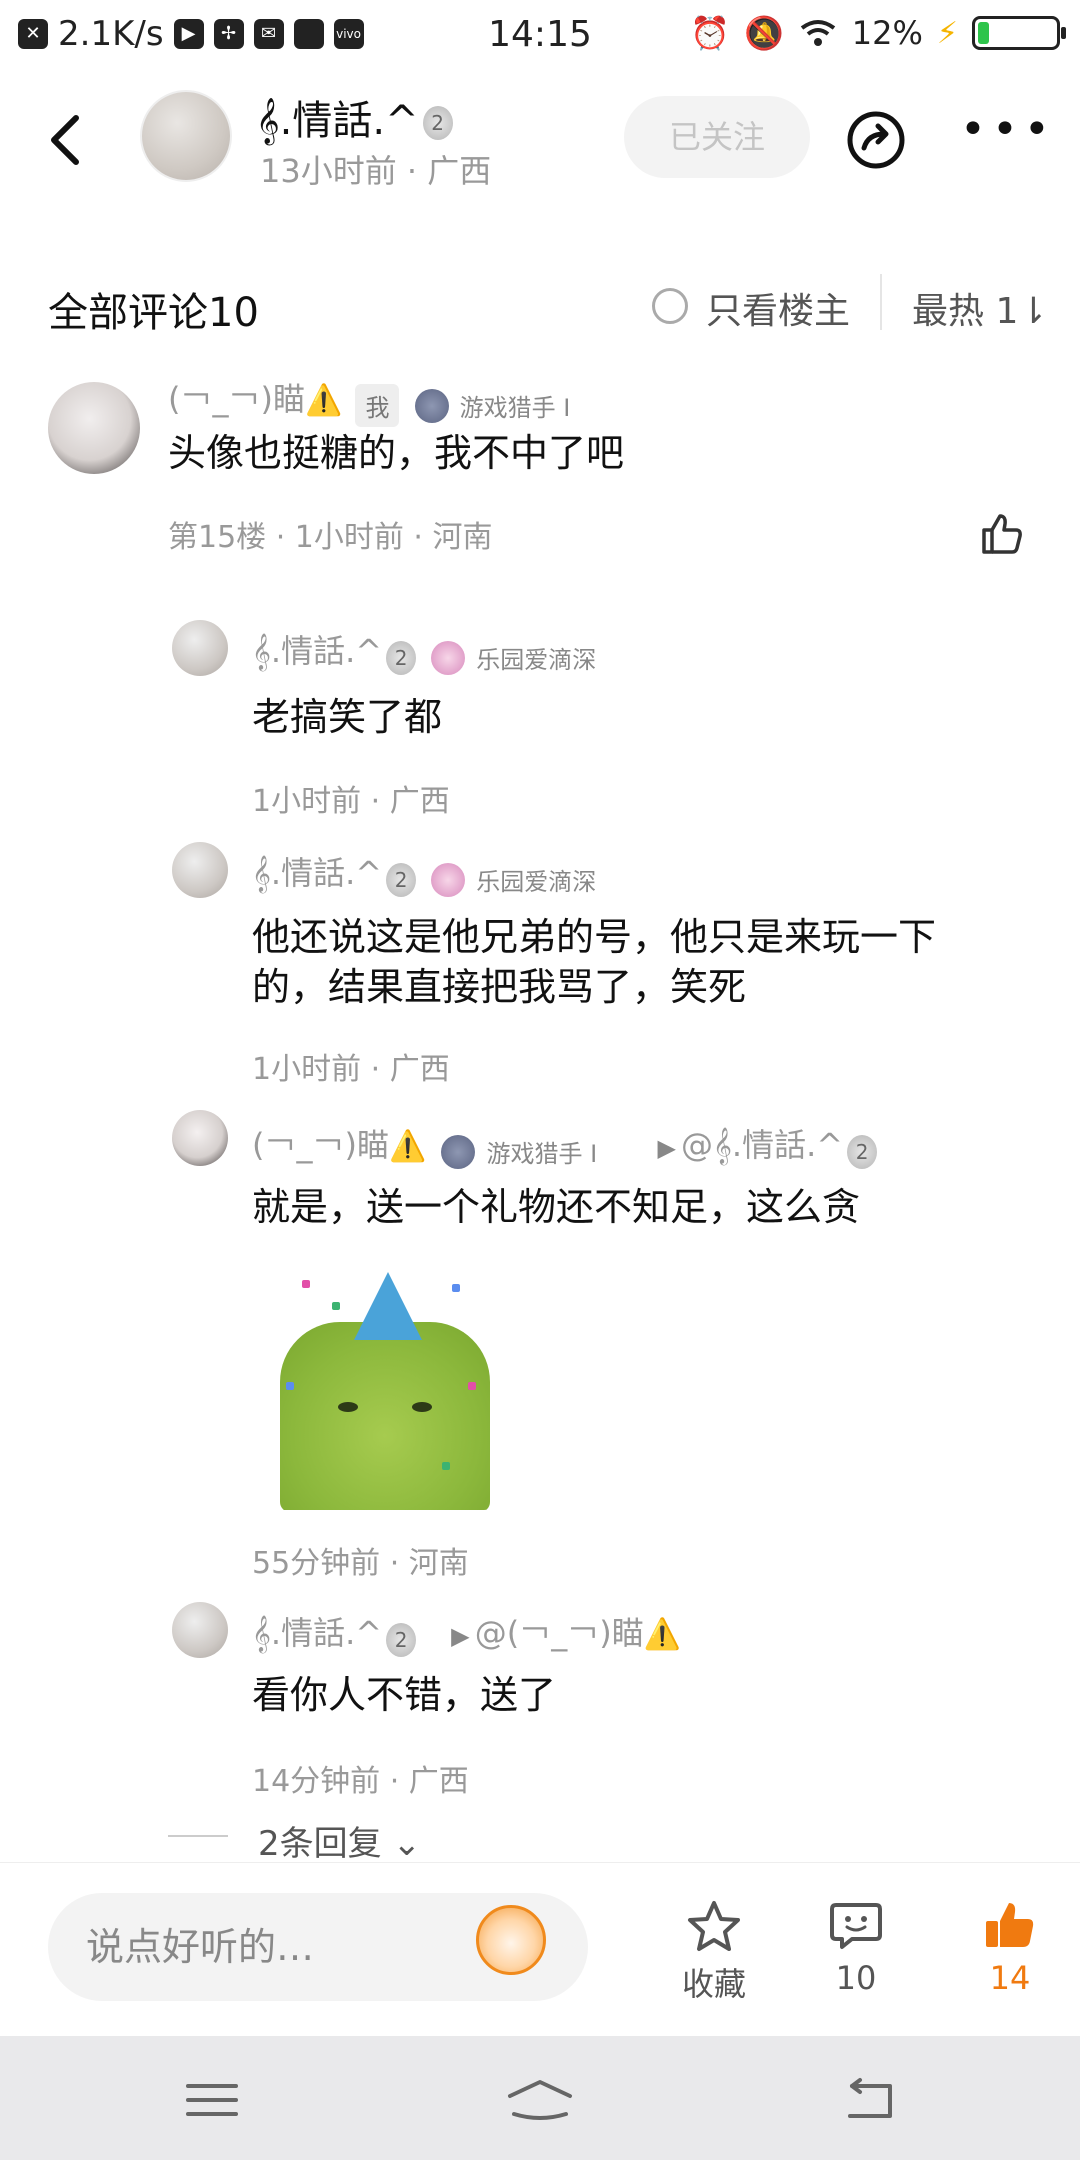 The width and height of the screenshot is (1080, 2160). I want to click on reply-badge: 游戏猎手 I, so click(542, 1154).